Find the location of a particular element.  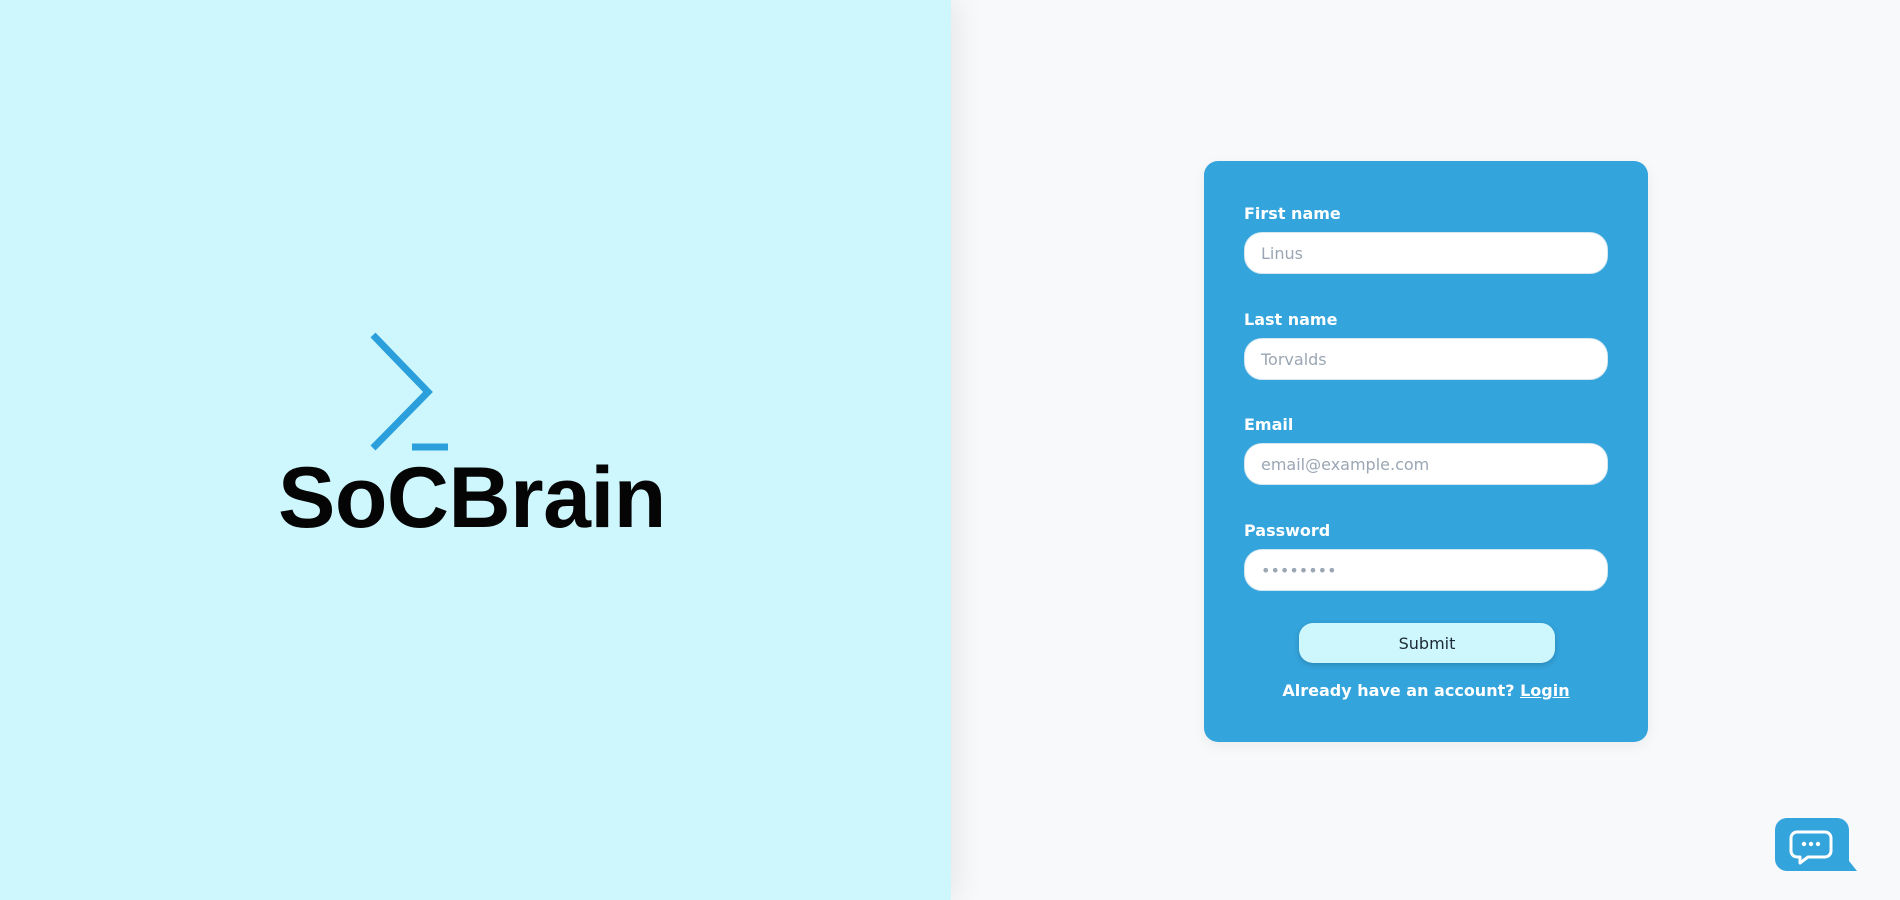

first-name-group: First name is located at coordinates (1426, 239).